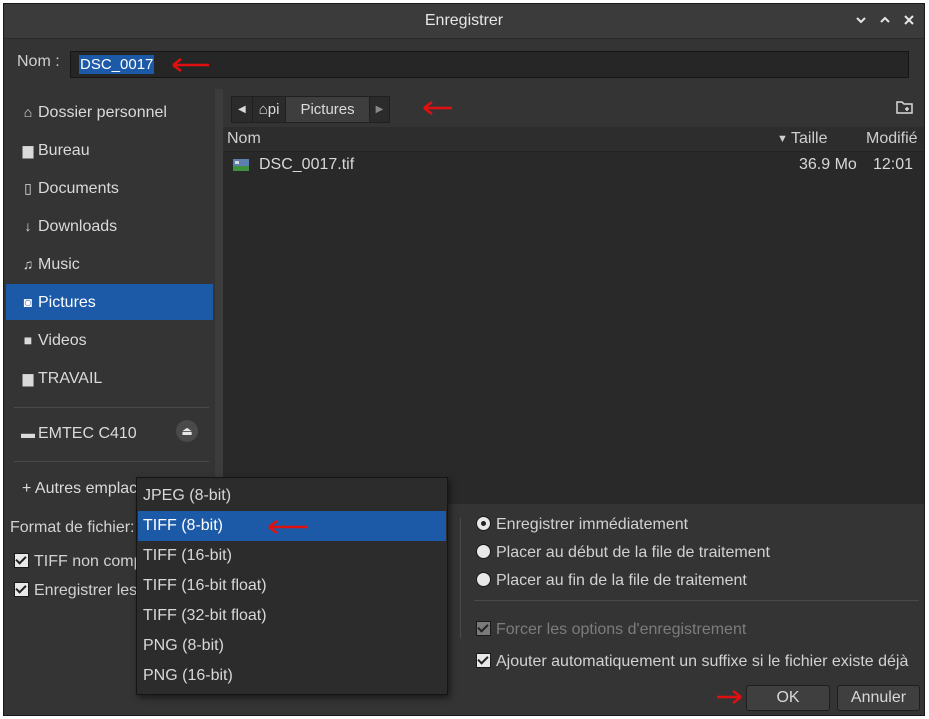 Image resolution: width=929 pixels, height=719 pixels. I want to click on eject-button: ⏏, so click(187, 431).